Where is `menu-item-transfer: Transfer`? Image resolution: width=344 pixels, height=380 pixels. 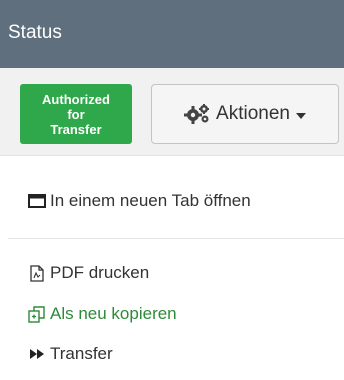 menu-item-transfer: Transfer is located at coordinates (70, 354).